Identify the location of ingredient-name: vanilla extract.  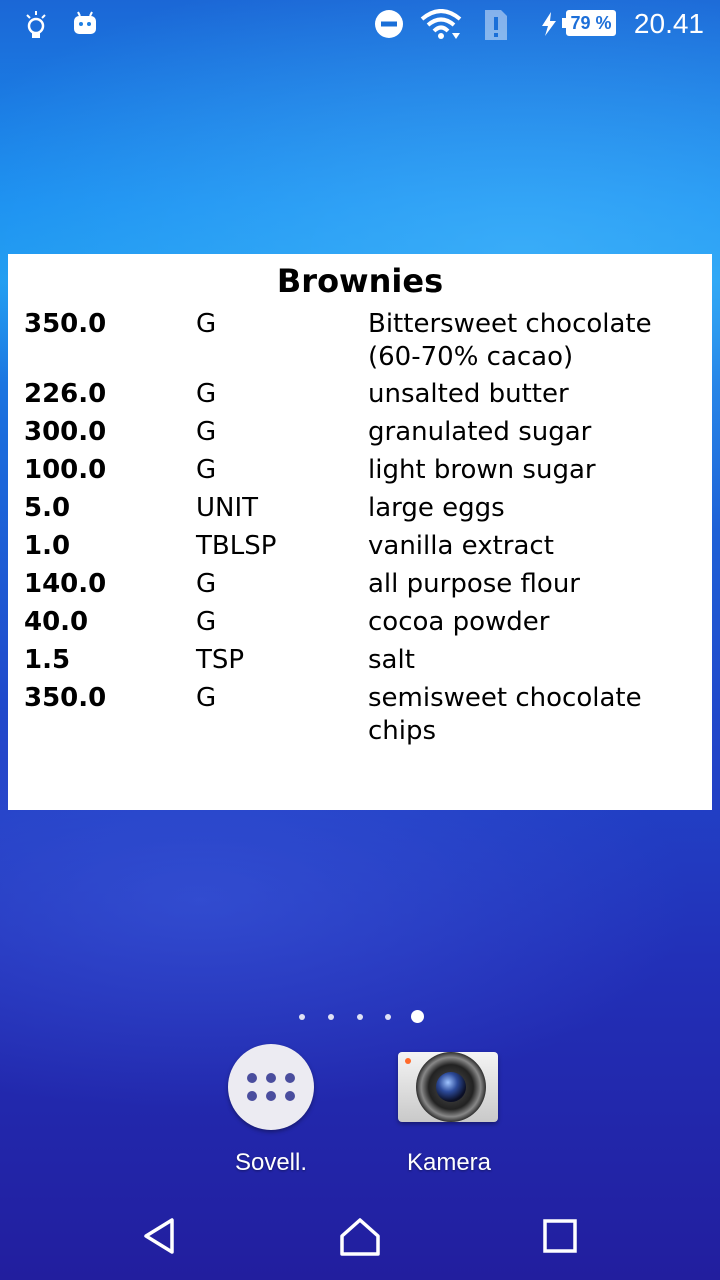
(461, 546).